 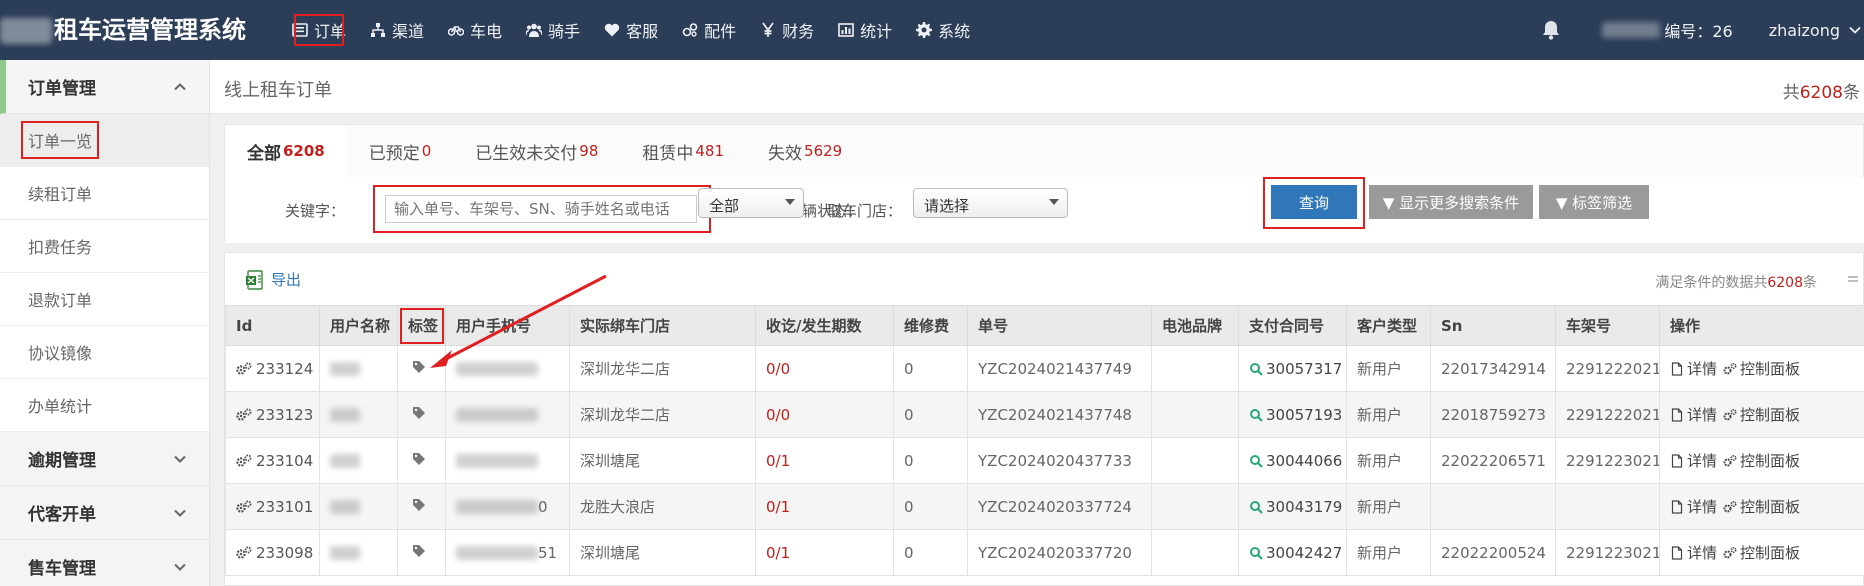 What do you see at coordinates (1388, 506) in the screenshot?
I see `cell-customer-type: 新用户` at bounding box center [1388, 506].